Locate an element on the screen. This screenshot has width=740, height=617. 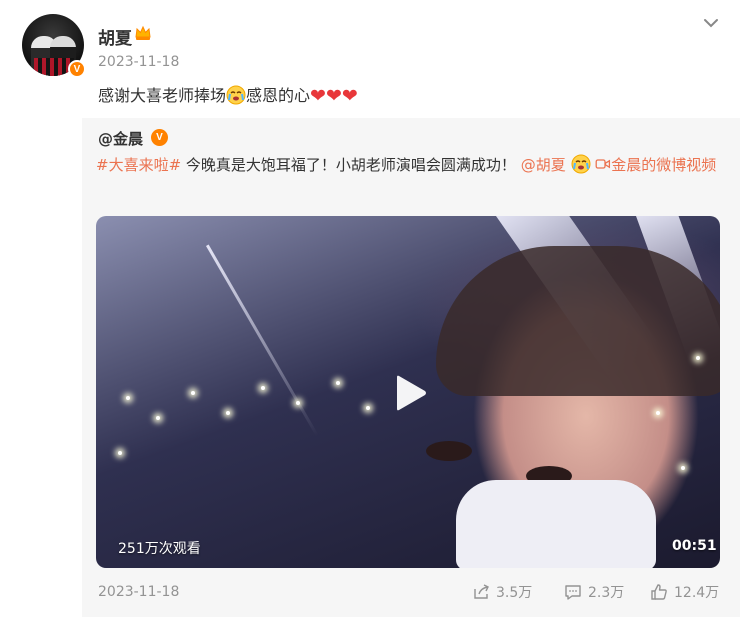
thumbs-up-icon is located at coordinates (659, 592).